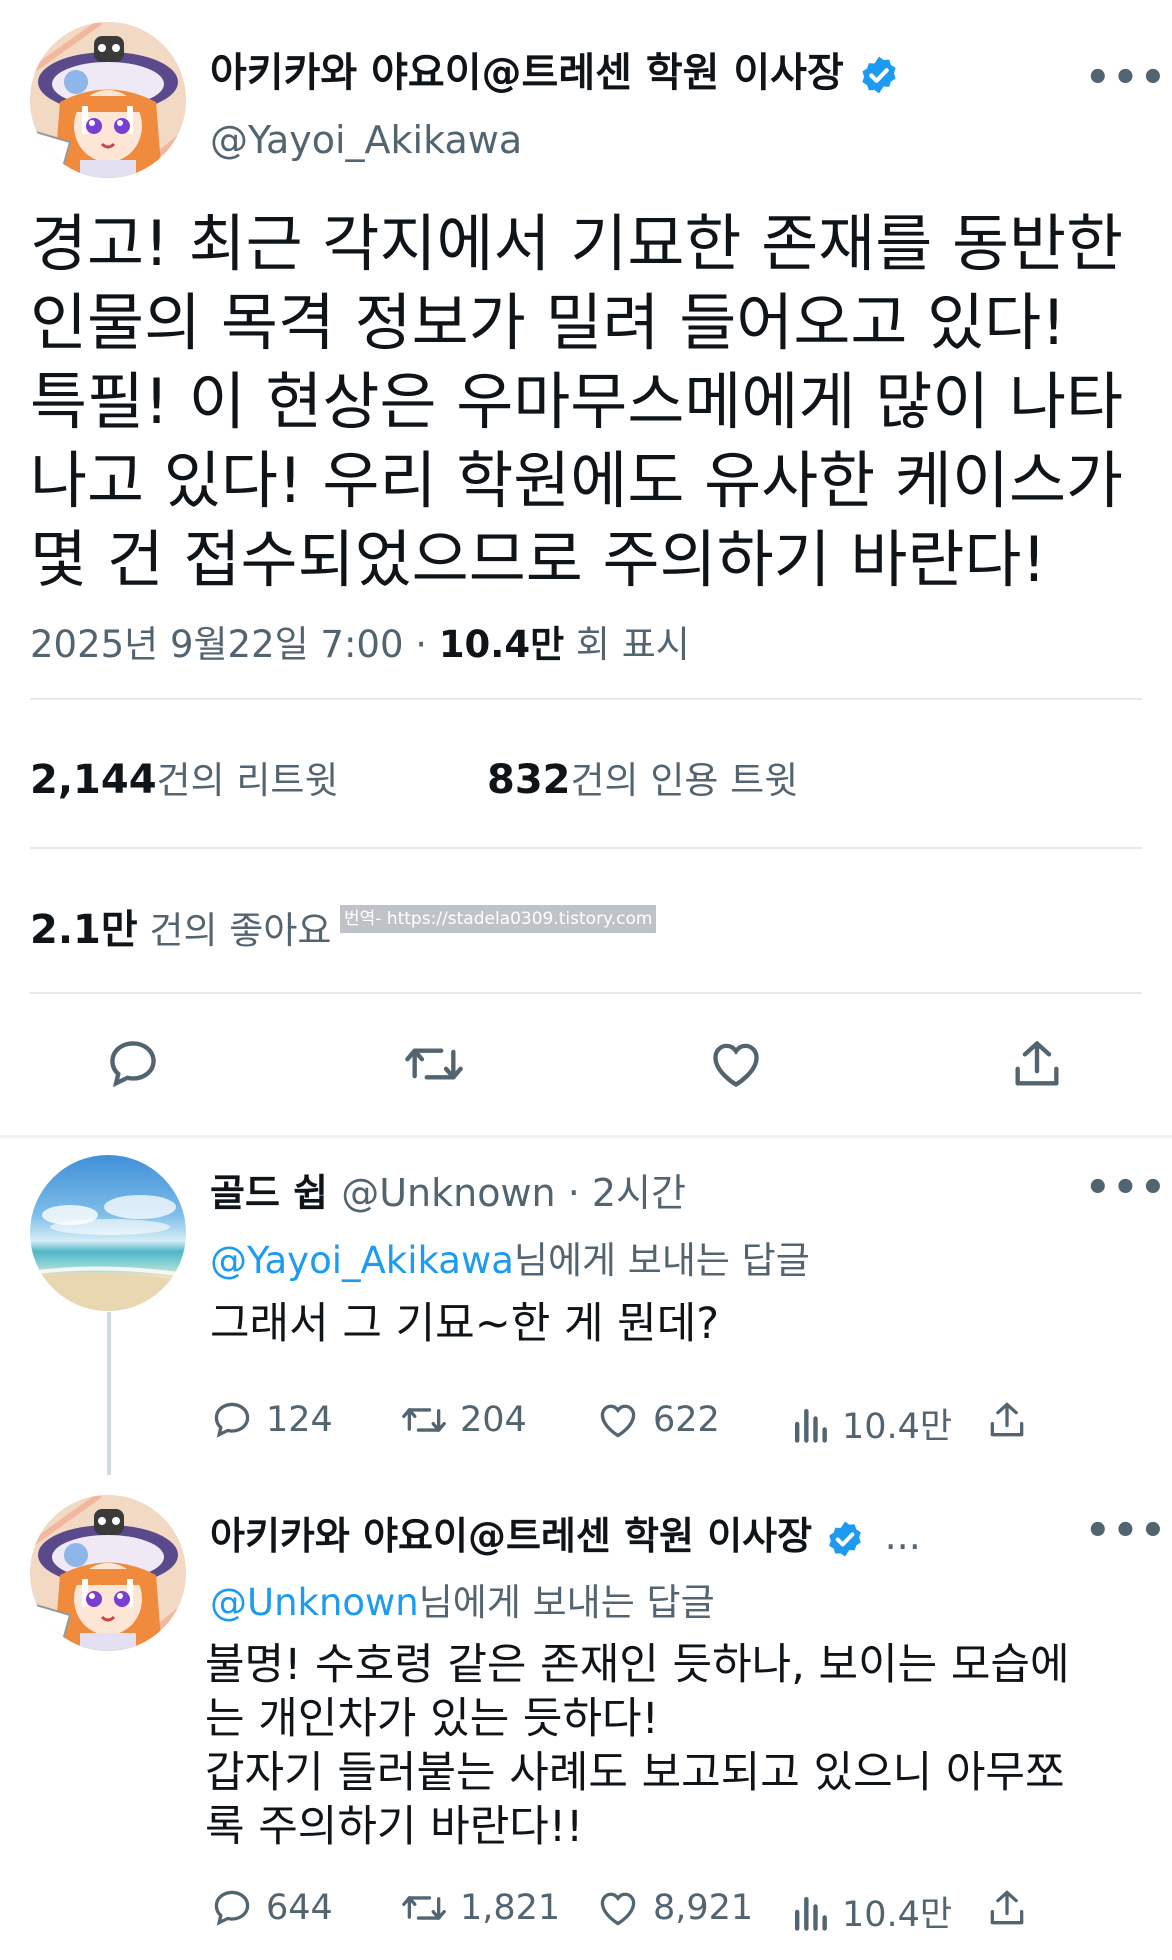 The height and width of the screenshot is (1960, 1172). What do you see at coordinates (493, 1420) in the screenshot?
I see `retweet-count: 204` at bounding box center [493, 1420].